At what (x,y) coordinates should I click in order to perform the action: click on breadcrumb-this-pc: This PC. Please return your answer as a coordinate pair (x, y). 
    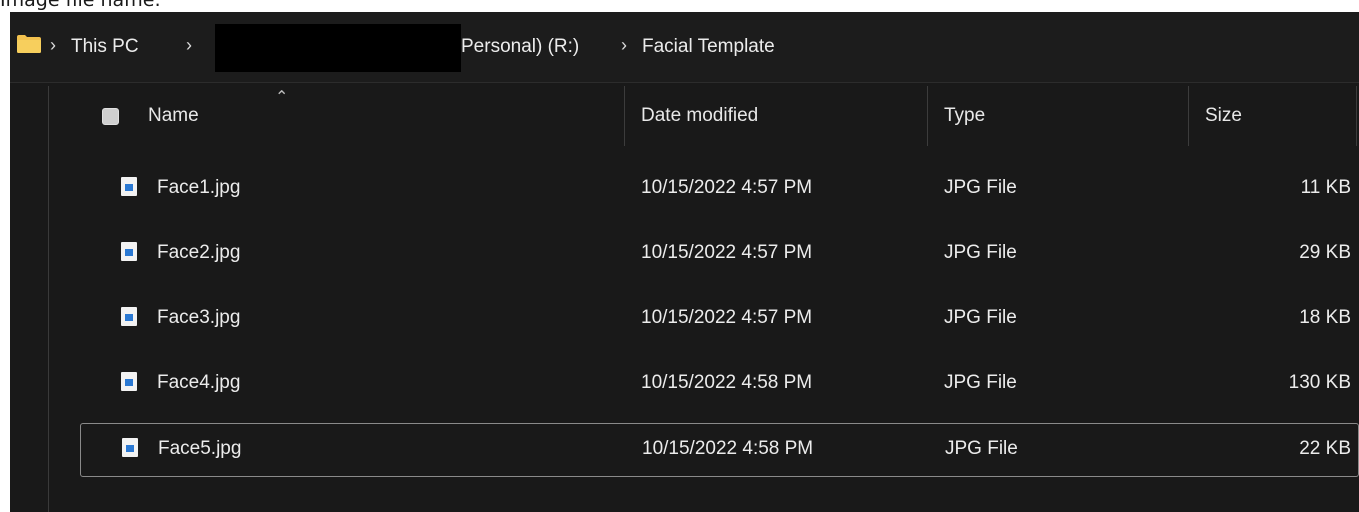
    Looking at the image, I should click on (105, 47).